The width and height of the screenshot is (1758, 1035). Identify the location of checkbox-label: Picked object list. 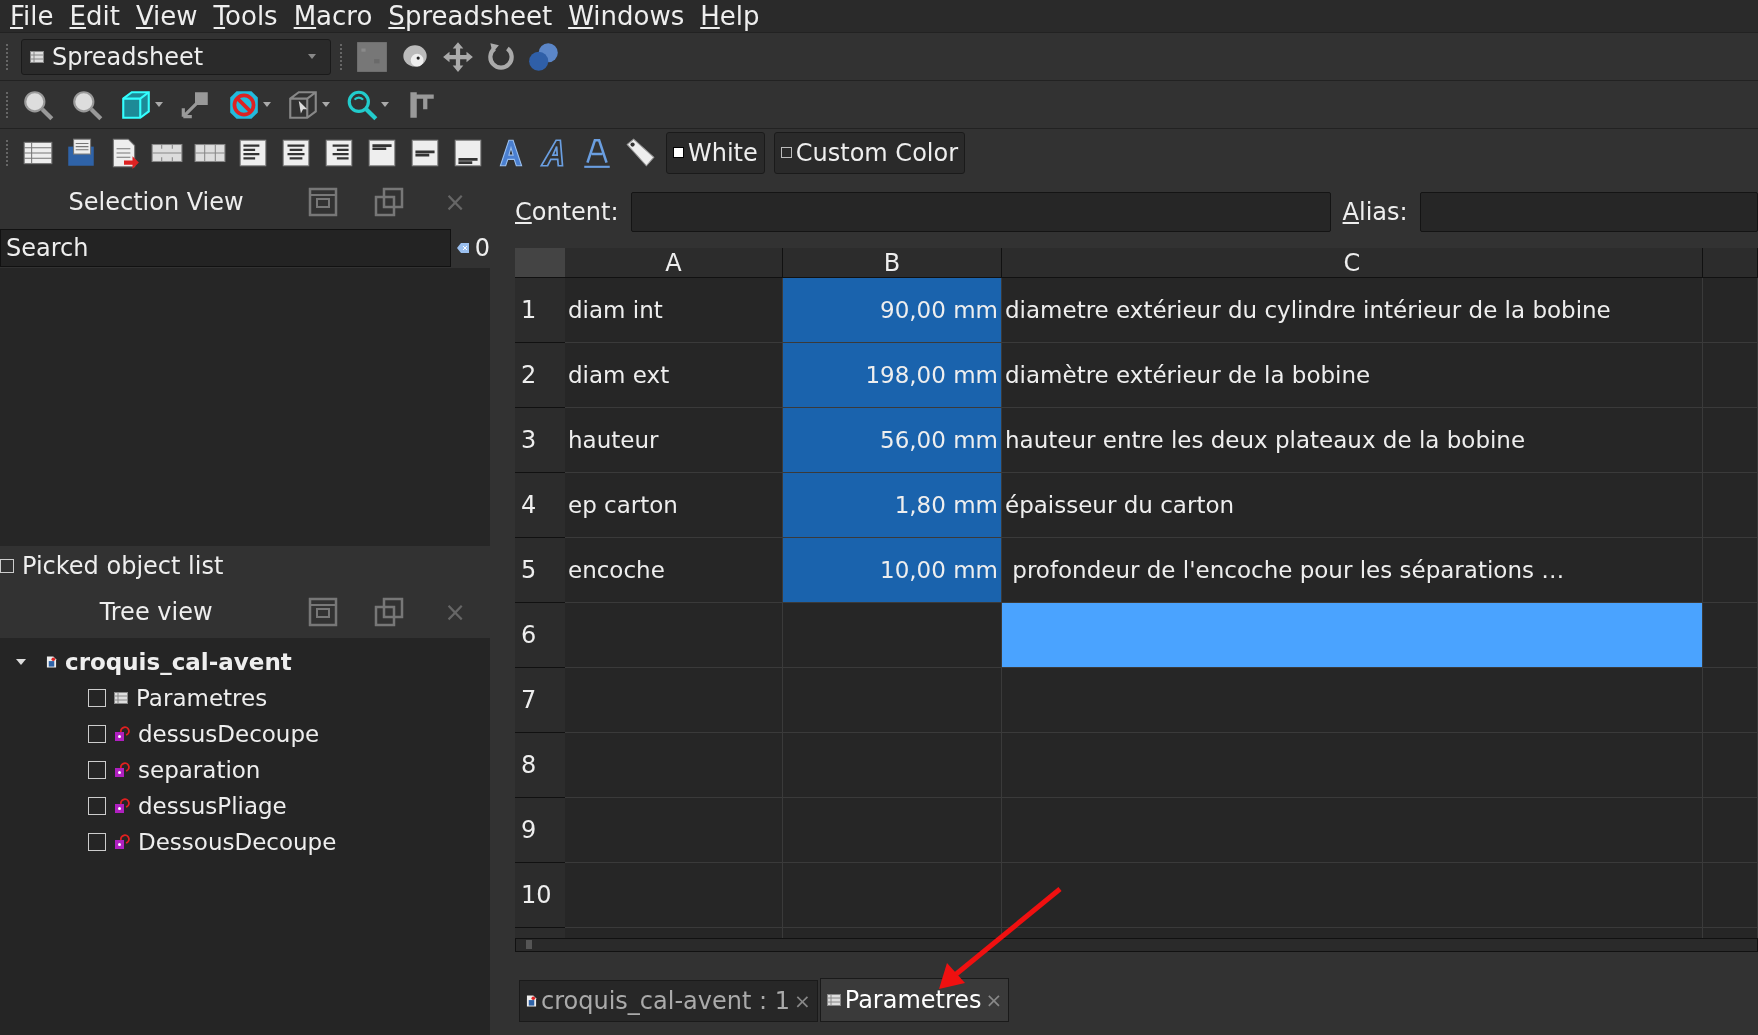
(123, 566).